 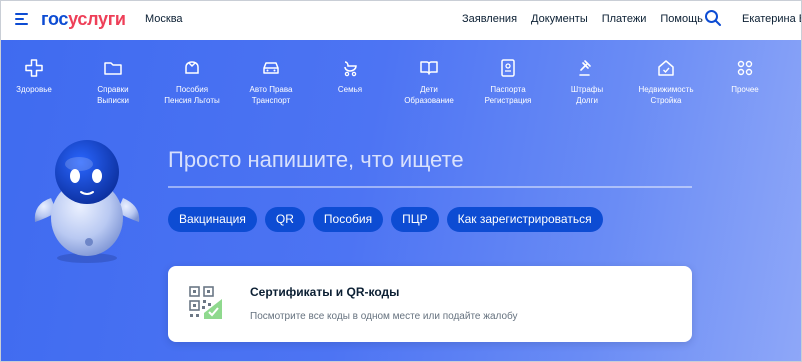 I want to click on nav-help: Помощь, so click(x=681, y=19).